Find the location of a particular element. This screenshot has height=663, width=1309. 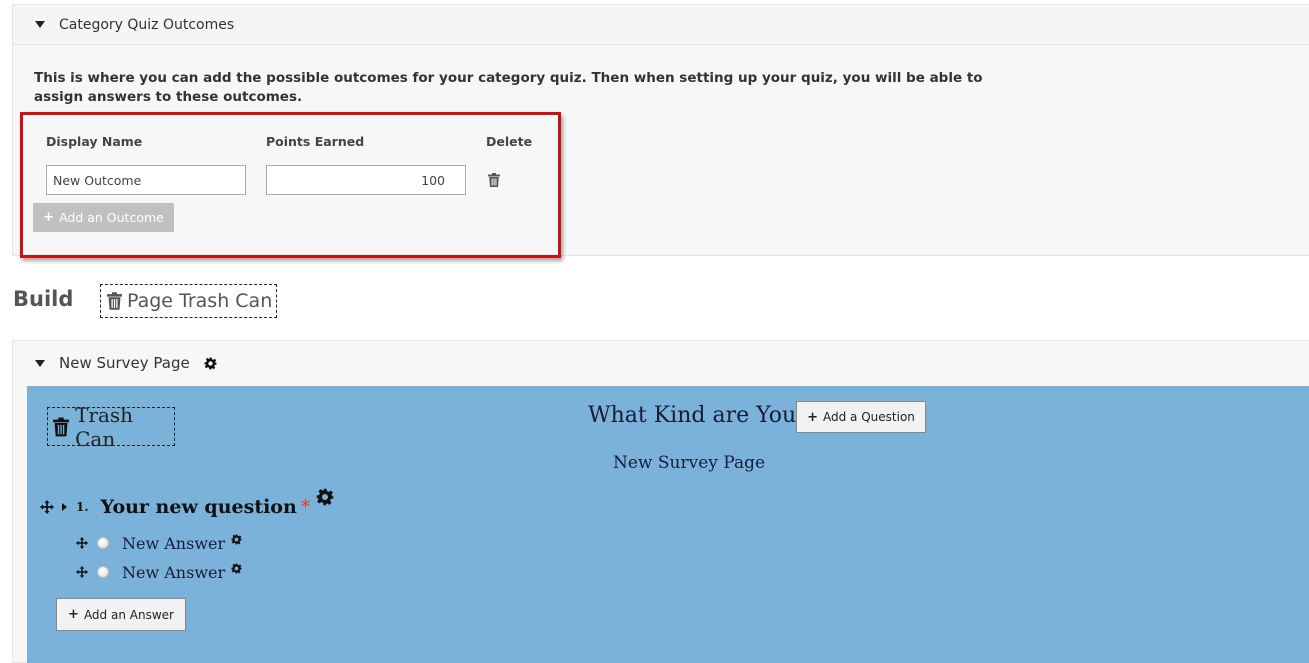

column-header-points-earned: Points Earned is located at coordinates (315, 141).